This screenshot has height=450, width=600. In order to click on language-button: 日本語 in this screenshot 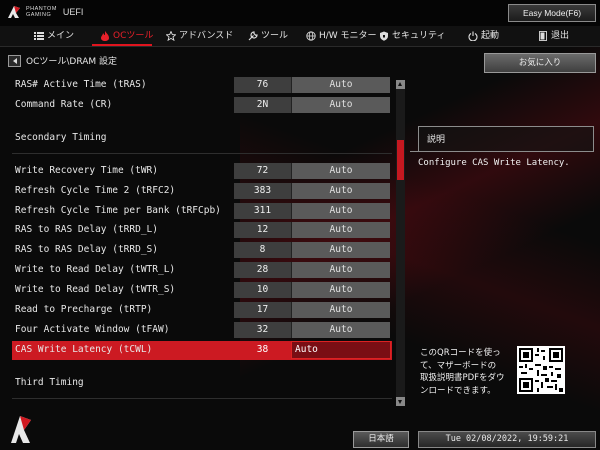, I will do `click(381, 439)`.